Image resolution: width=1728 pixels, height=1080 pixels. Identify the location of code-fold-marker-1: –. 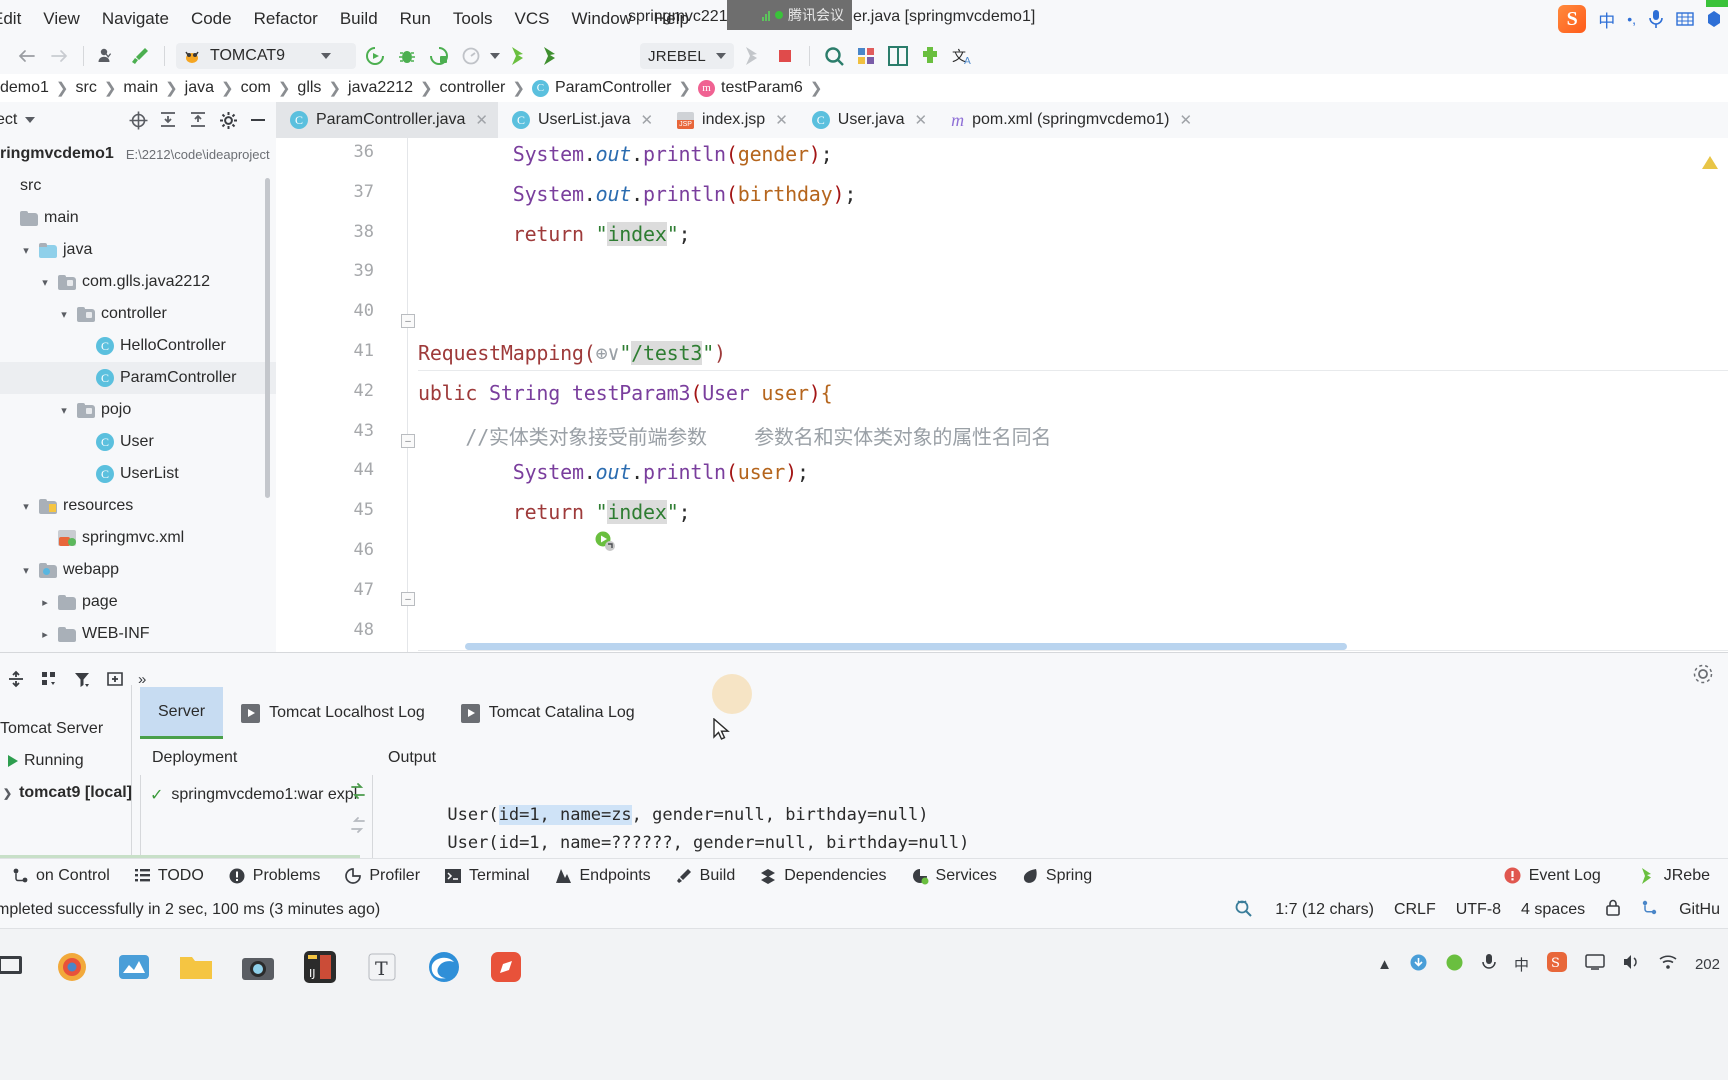
(408, 321).